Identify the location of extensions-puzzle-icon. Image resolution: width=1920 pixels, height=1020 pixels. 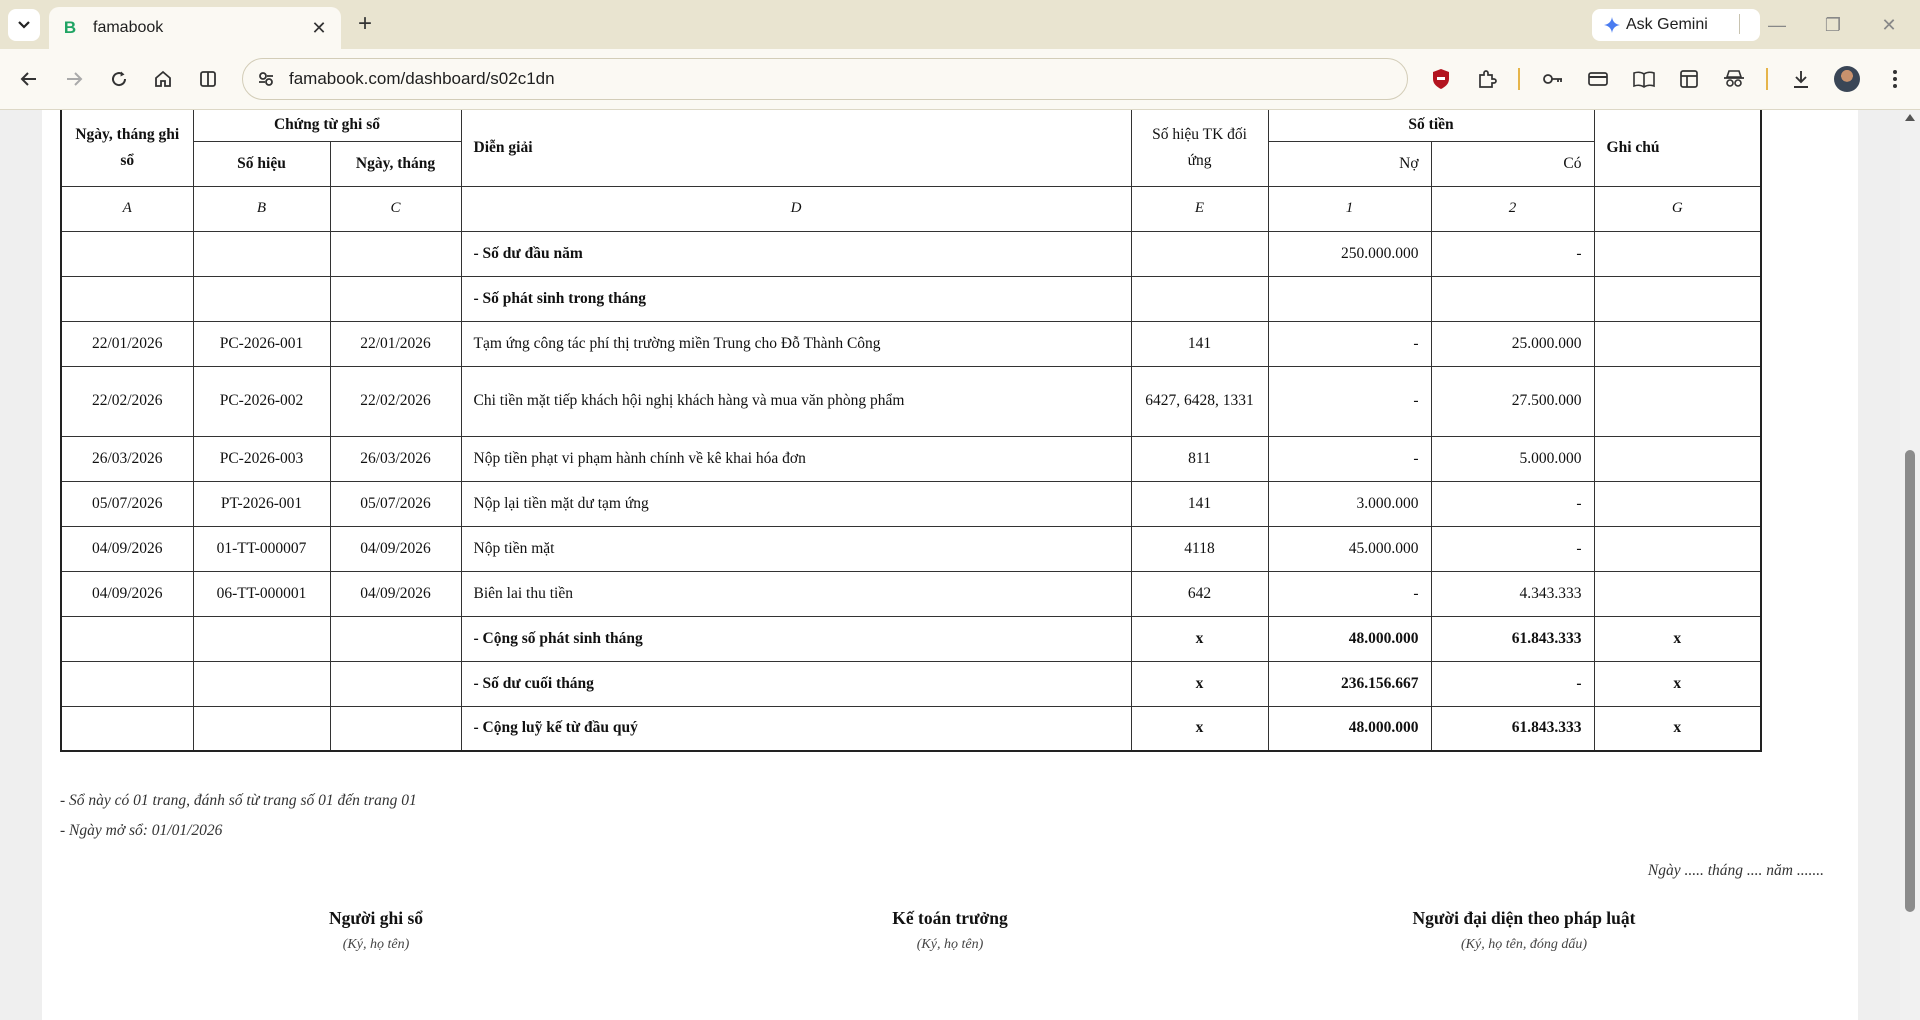
(1487, 79).